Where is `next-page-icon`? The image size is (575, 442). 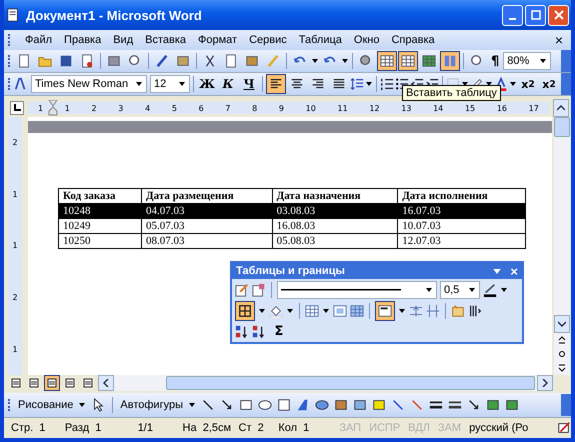 next-page-icon is located at coordinates (562, 368).